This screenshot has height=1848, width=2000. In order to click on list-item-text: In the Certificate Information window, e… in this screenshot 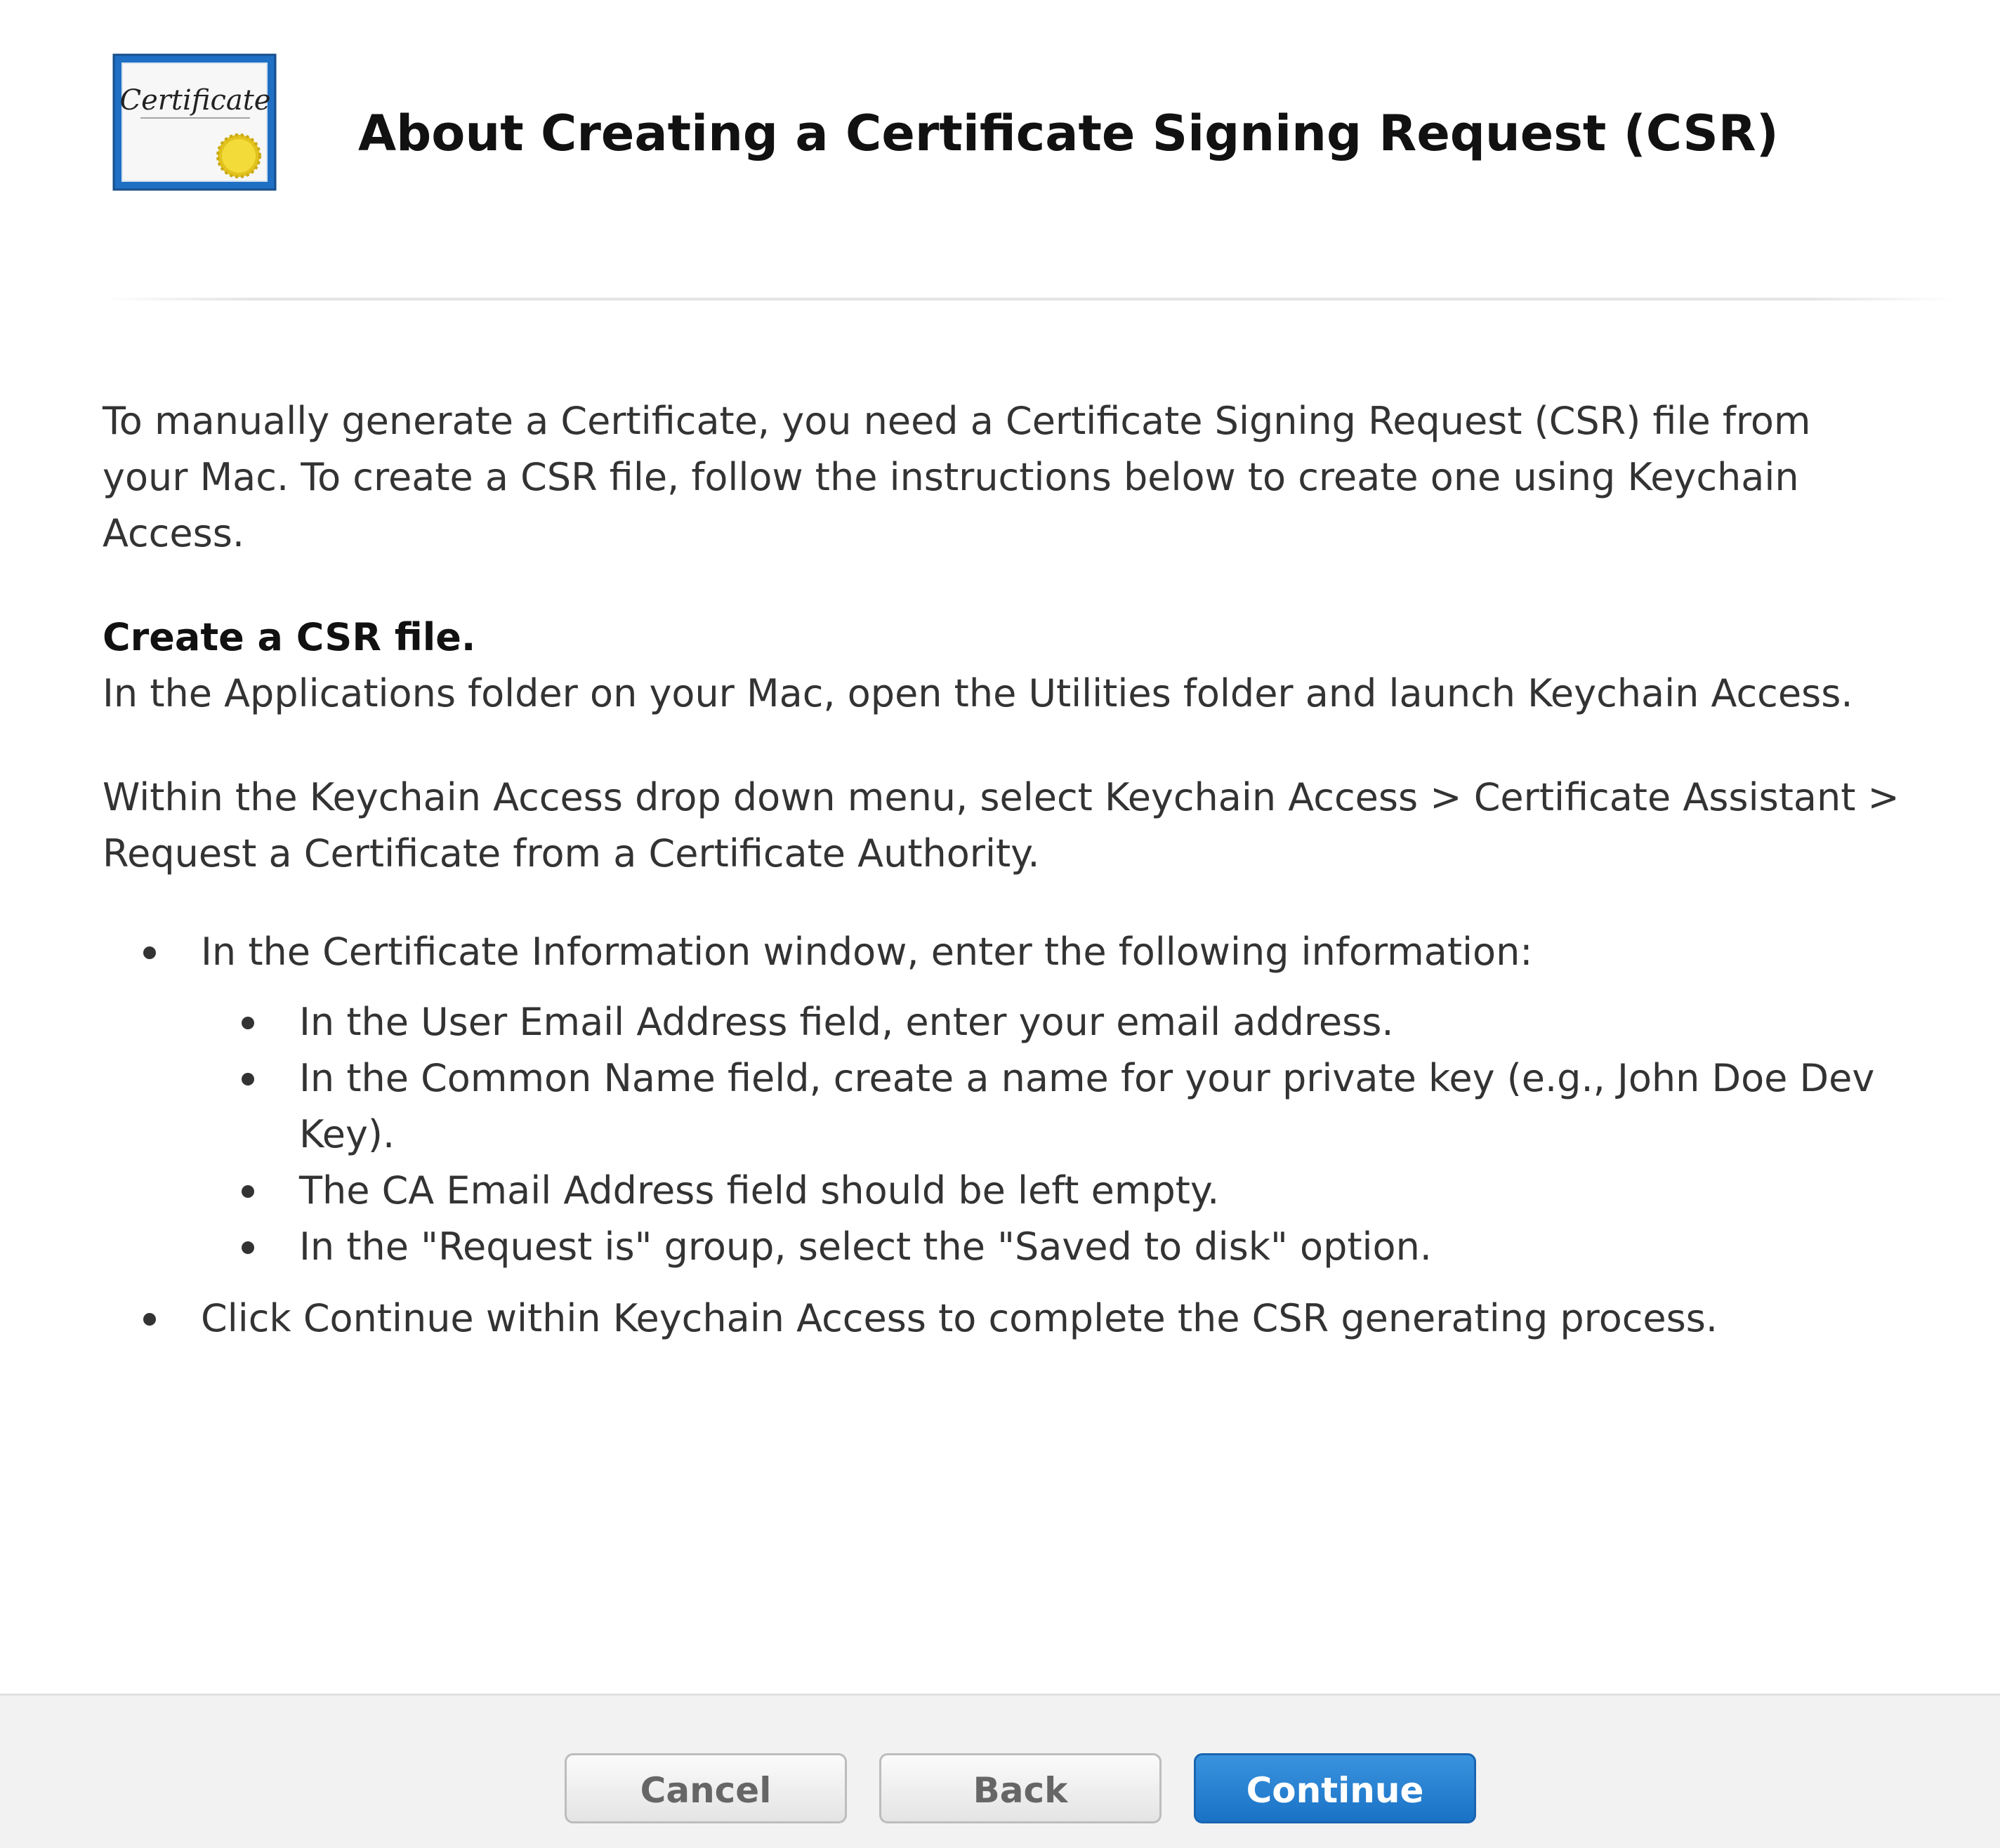, I will do `click(867, 952)`.